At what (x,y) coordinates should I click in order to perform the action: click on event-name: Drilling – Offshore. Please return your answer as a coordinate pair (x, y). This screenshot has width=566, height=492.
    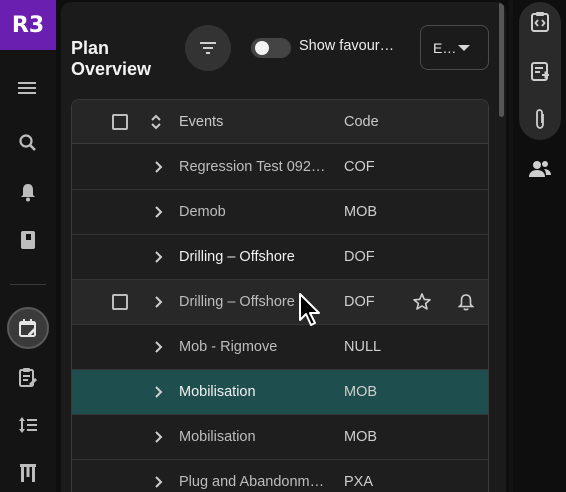
    Looking at the image, I should click on (237, 257).